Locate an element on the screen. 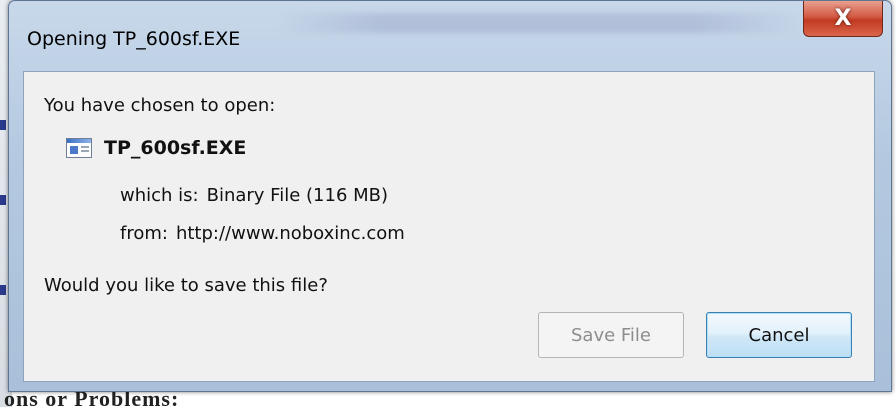  file-name: TP_600sf.EXE is located at coordinates (175, 148).